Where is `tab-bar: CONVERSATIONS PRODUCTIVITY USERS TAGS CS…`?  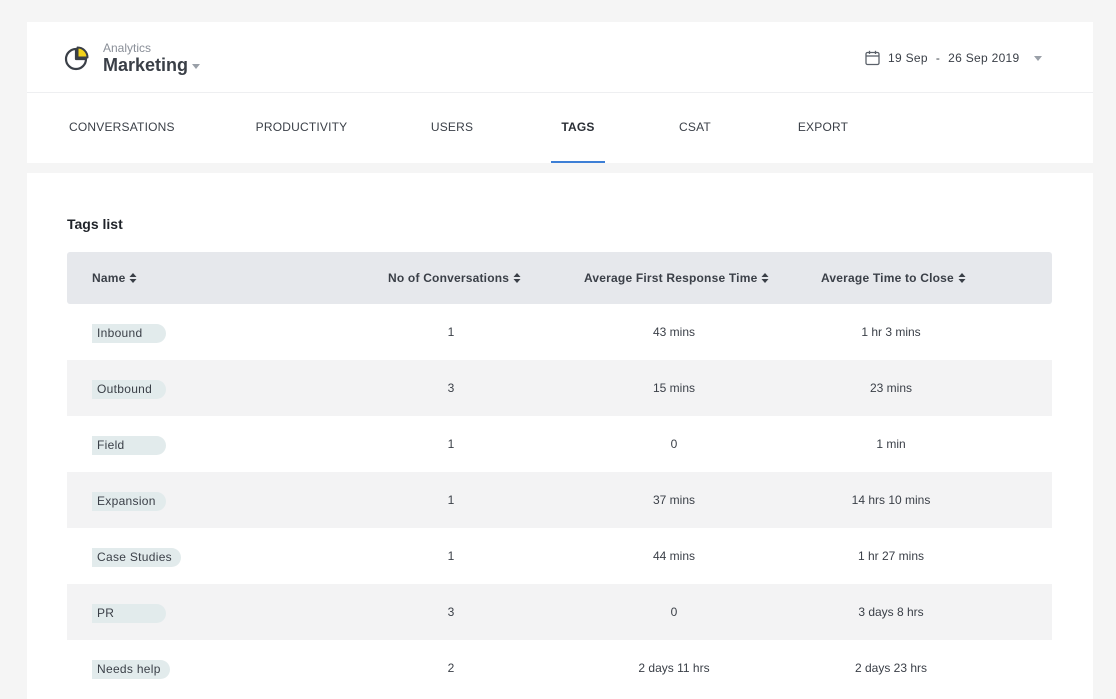 tab-bar: CONVERSATIONS PRODUCTIVITY USERS TAGS CS… is located at coordinates (560, 128).